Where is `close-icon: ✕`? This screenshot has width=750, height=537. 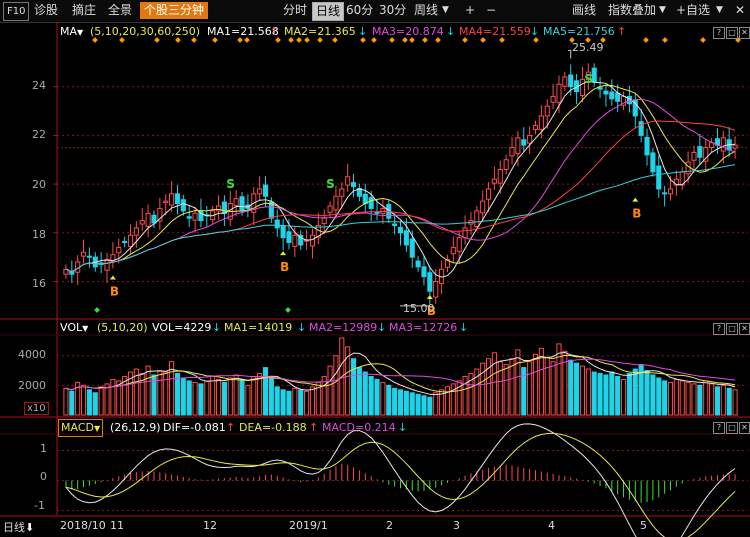
close-icon: ✕ is located at coordinates (740, 10).